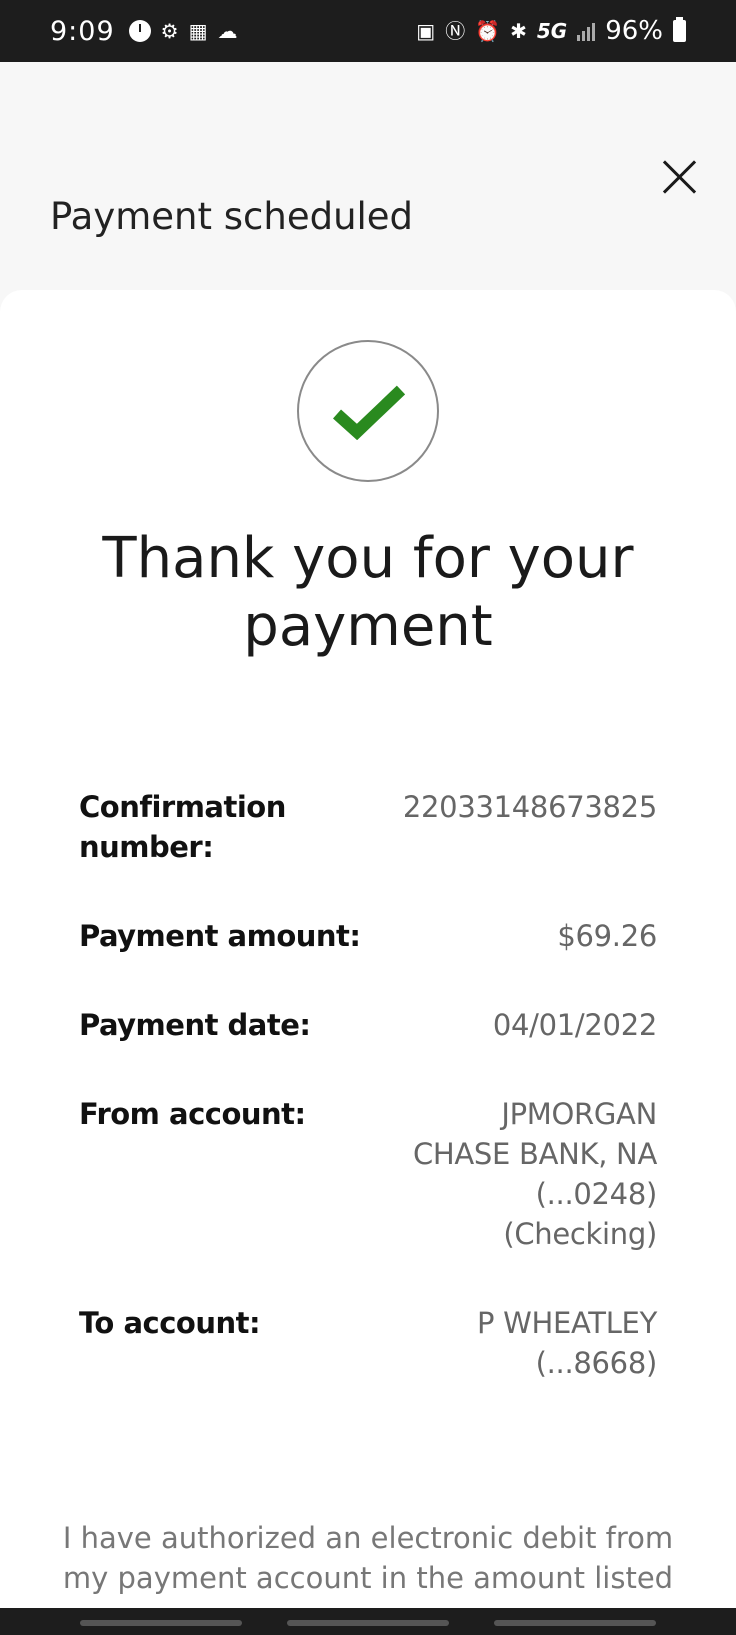  Describe the element at coordinates (574, 1025) in the screenshot. I see `detail-value: 04/01/2022` at that location.